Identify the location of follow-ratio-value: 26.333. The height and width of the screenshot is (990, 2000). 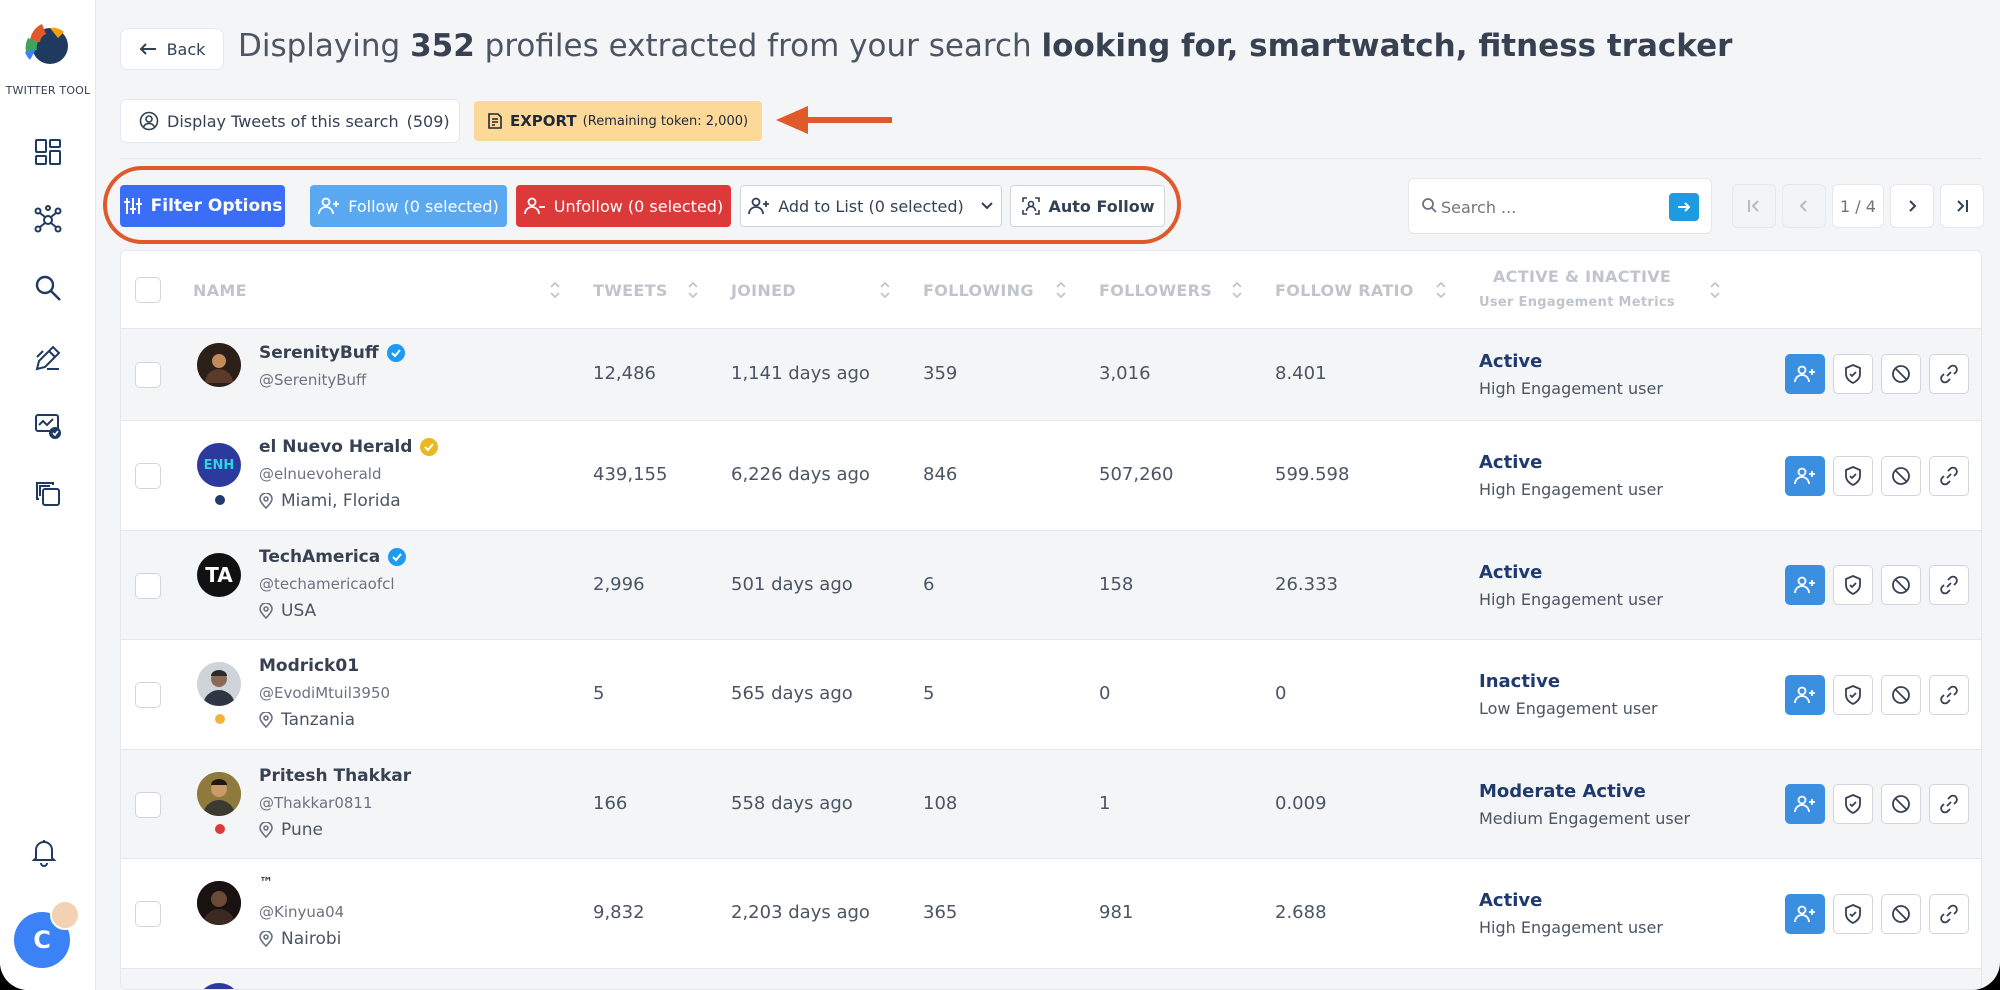
(1306, 584).